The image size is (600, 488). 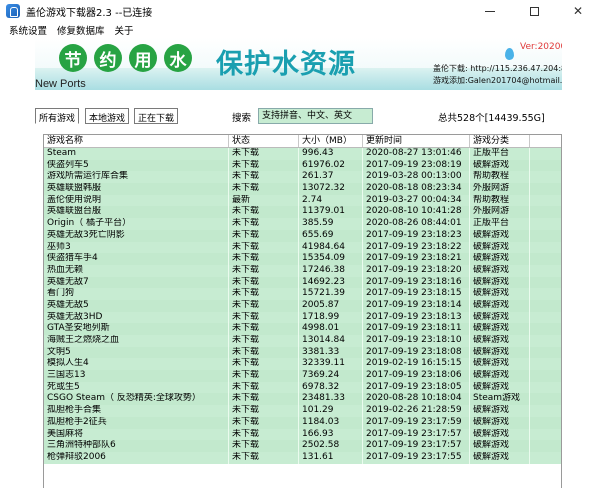 I want to click on tab-all-games: 所有游戏, so click(x=57, y=116).